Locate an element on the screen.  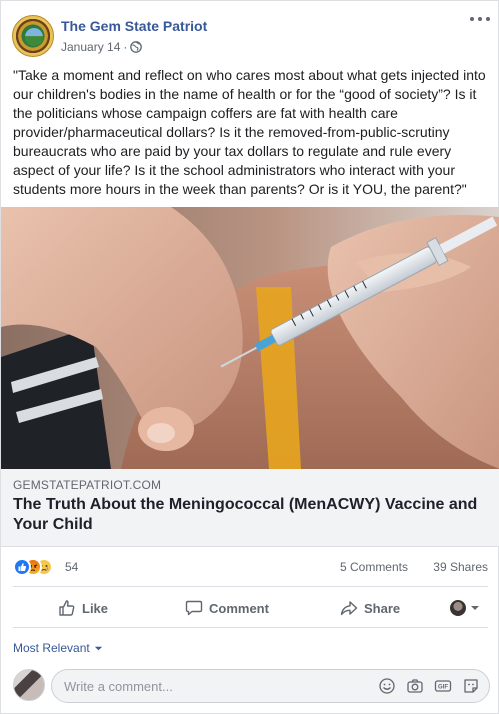
comment-composer: GIF is located at coordinates (251, 686).